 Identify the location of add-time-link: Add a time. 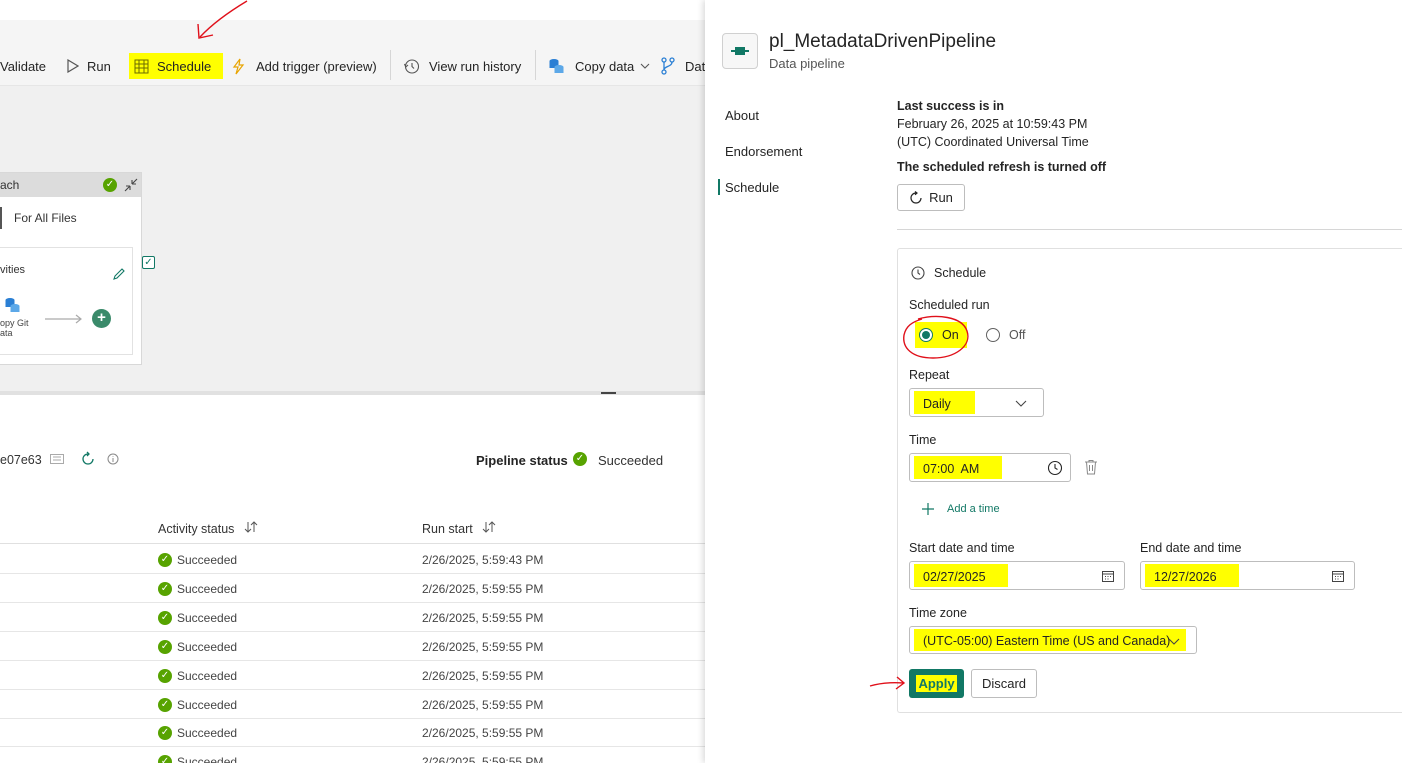
(973, 509).